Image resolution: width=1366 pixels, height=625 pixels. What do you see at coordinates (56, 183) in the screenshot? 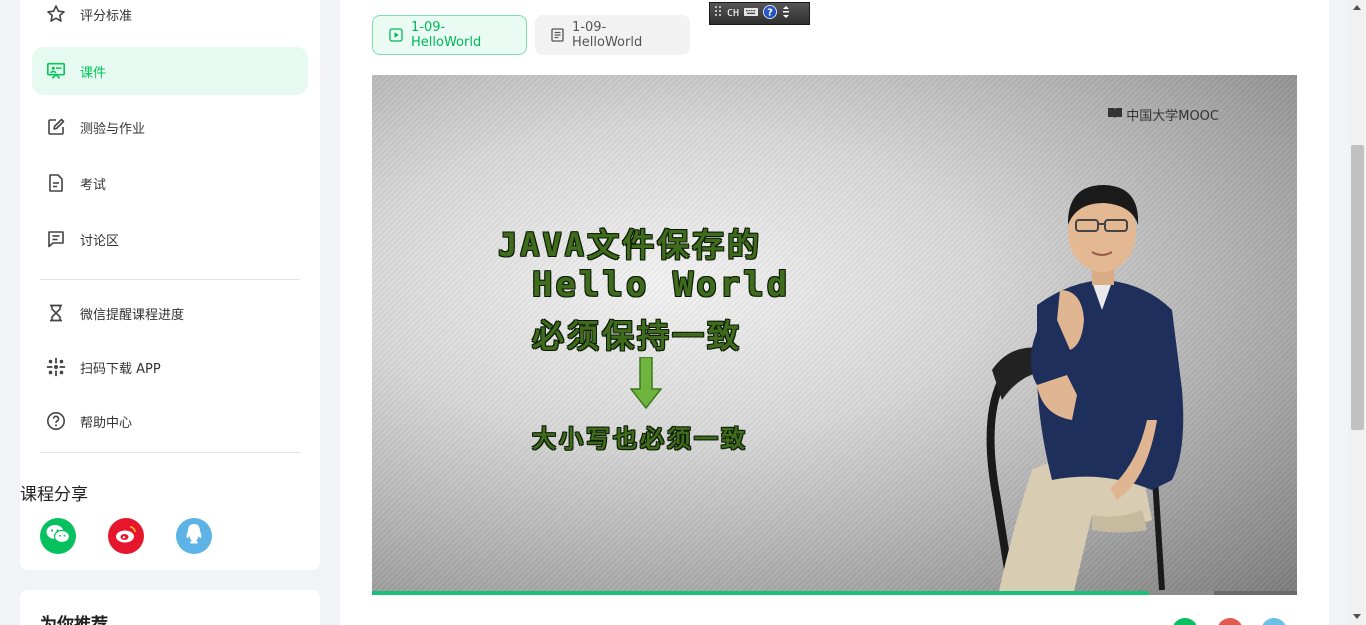
I see `document-icon` at bounding box center [56, 183].